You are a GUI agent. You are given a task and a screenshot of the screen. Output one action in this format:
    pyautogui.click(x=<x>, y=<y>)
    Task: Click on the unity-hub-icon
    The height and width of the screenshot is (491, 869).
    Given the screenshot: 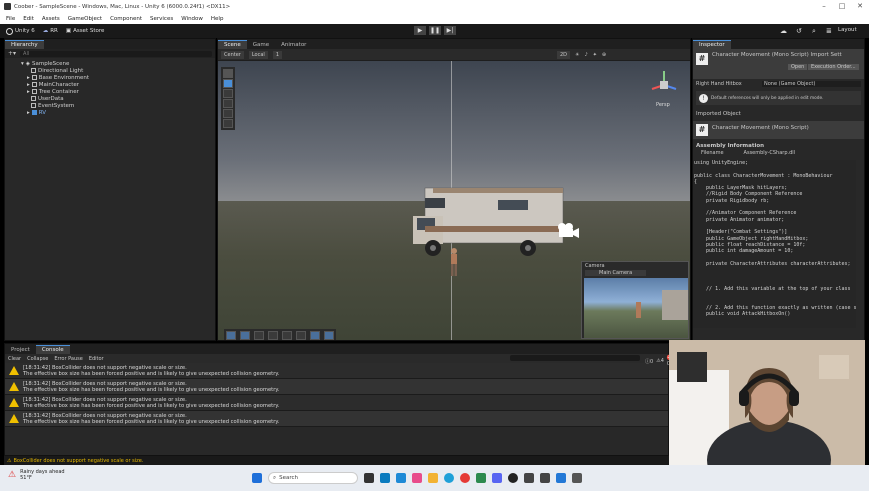 What is the action you would take?
    pyautogui.click(x=529, y=478)
    